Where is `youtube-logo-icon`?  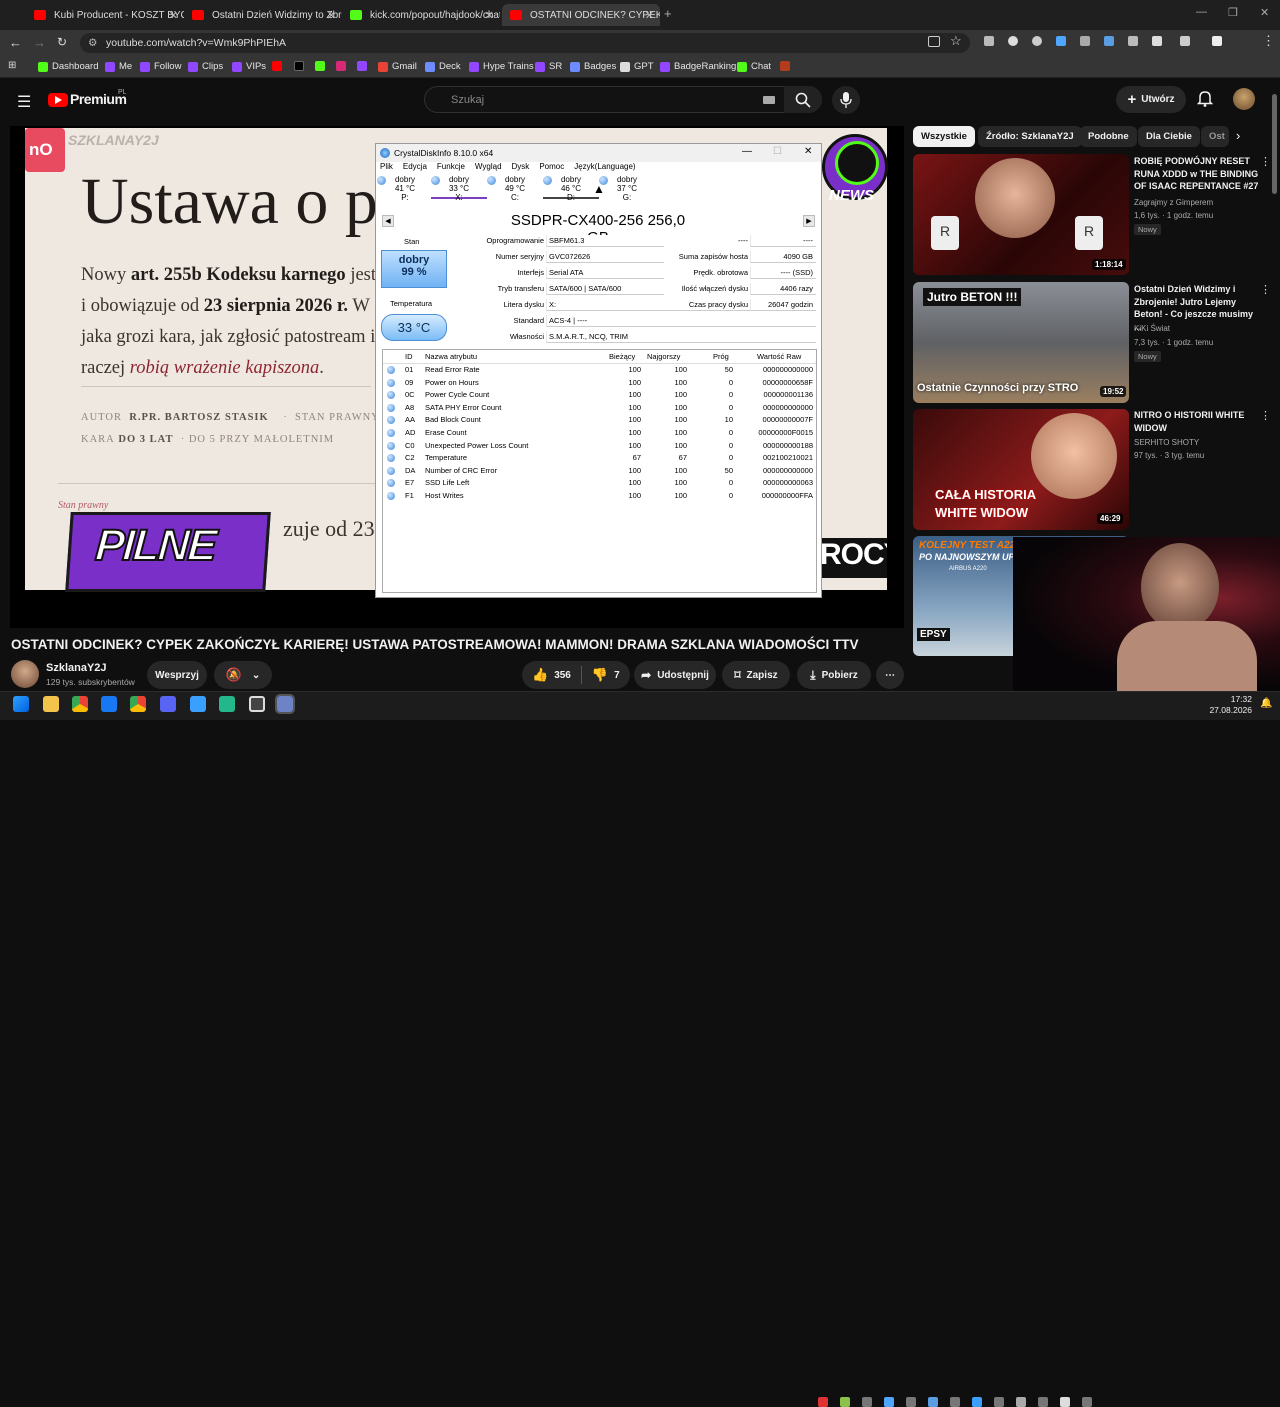
youtube-logo-icon is located at coordinates (58, 100).